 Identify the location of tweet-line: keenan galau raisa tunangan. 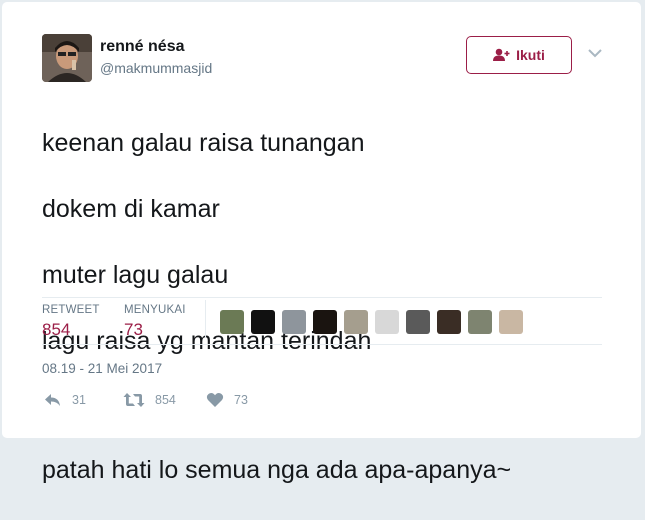
(203, 143).